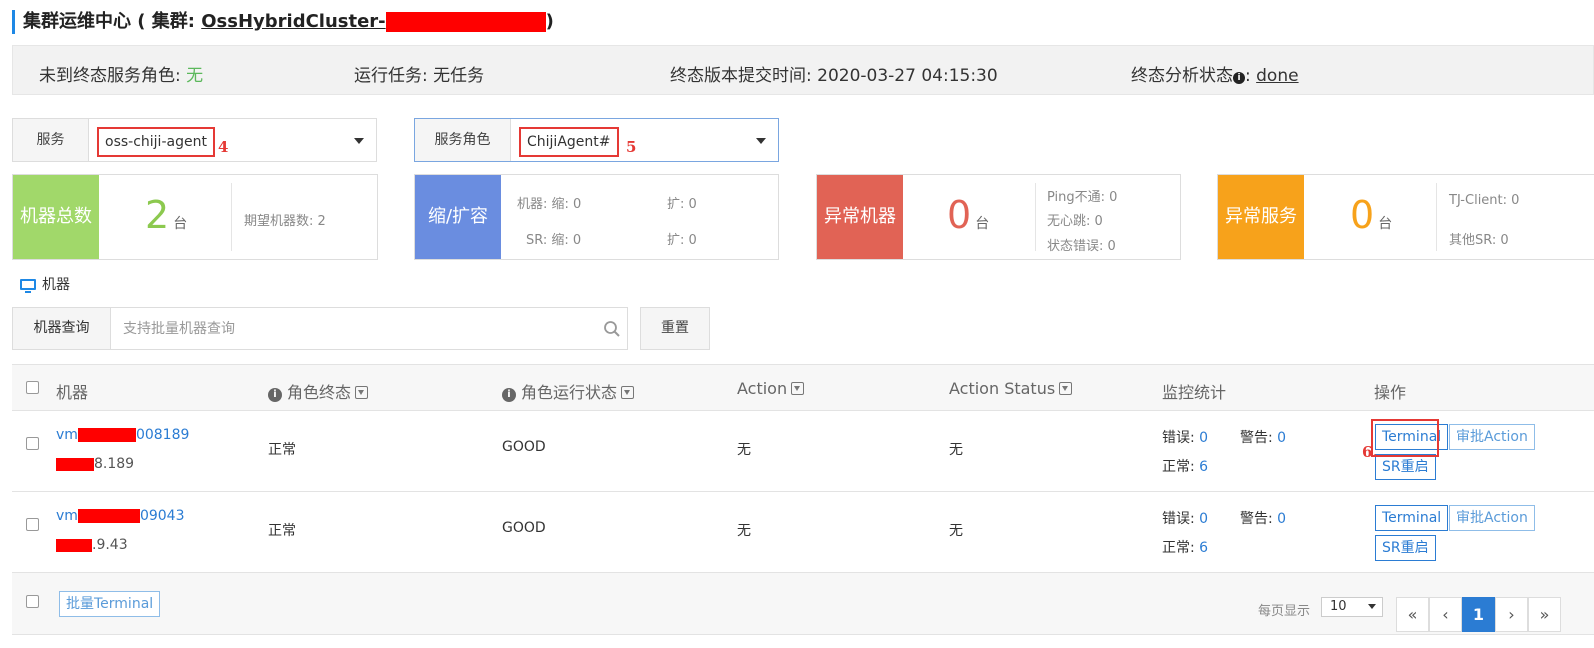 Image resolution: width=1594 pixels, height=648 pixels. Describe the element at coordinates (32, 387) in the screenshot. I see `select-all-checkbox` at that location.